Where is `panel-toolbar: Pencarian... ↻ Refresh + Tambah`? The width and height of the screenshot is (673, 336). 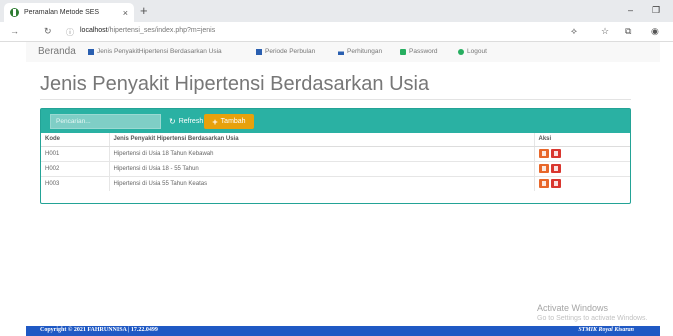
panel-toolbar: Pencarian... ↻ Refresh + Tambah is located at coordinates (335, 121).